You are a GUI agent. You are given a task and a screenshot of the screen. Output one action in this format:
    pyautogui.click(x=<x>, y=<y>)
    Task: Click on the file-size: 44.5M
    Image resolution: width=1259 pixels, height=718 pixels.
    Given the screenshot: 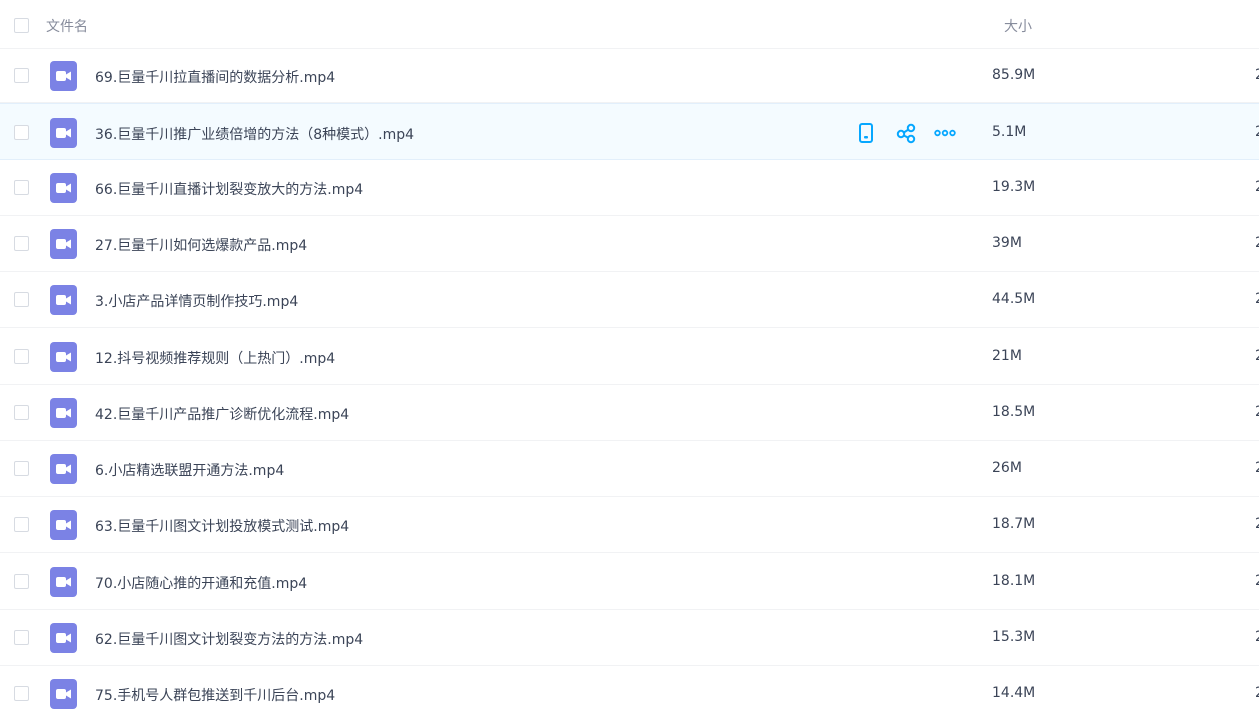 What is the action you would take?
    pyautogui.click(x=1014, y=299)
    